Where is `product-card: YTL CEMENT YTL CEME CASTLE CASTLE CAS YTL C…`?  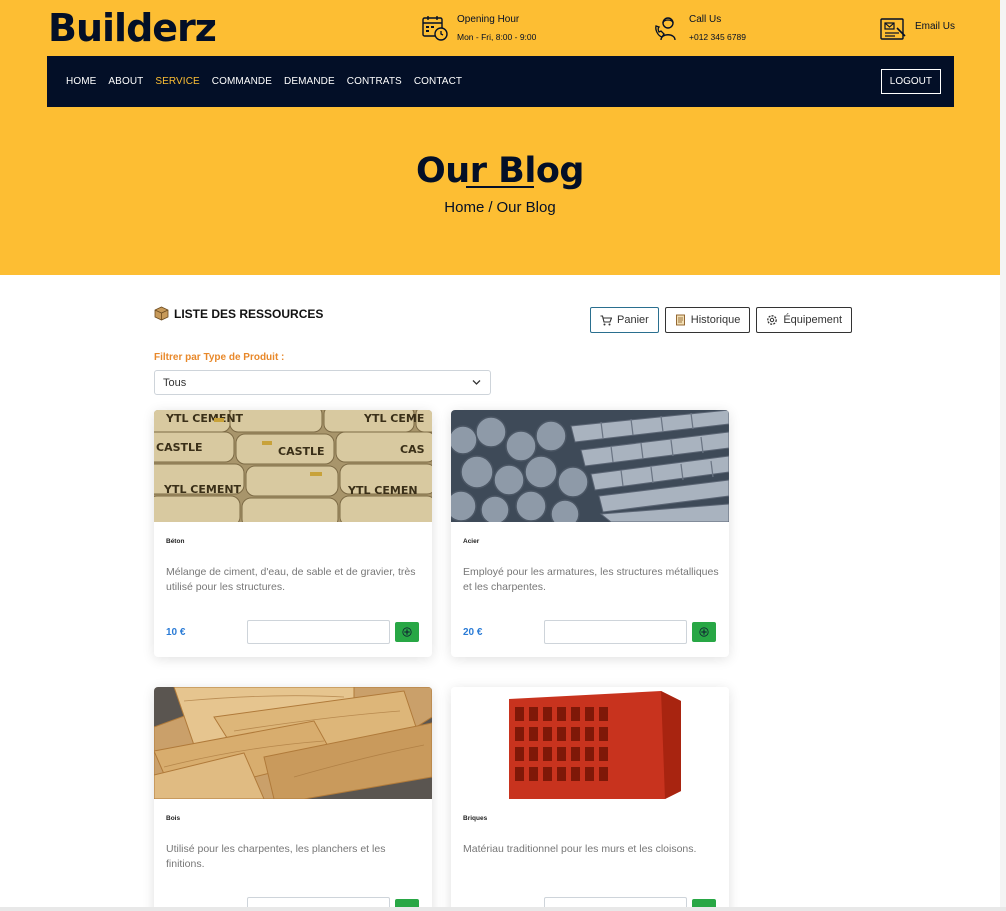
product-card: YTL CEMENT YTL CEME CASTLE CASTLE CAS YTL C… is located at coordinates (293, 533).